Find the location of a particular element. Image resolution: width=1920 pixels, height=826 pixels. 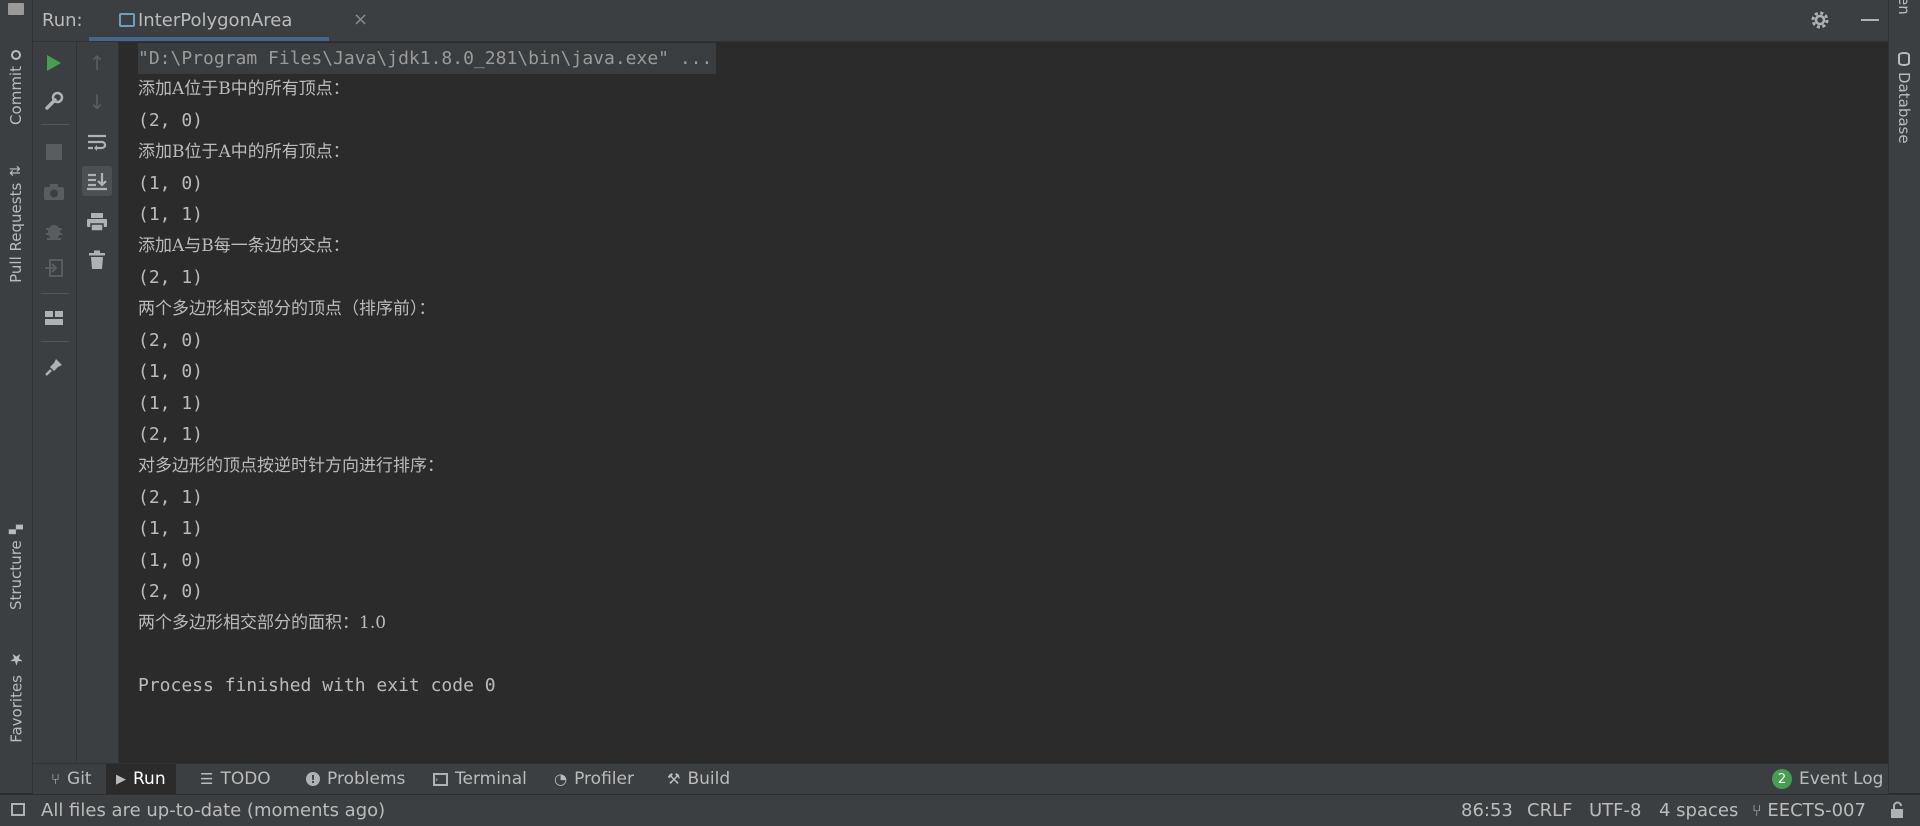

down-arrow-icon: ↓ is located at coordinates (97, 102).